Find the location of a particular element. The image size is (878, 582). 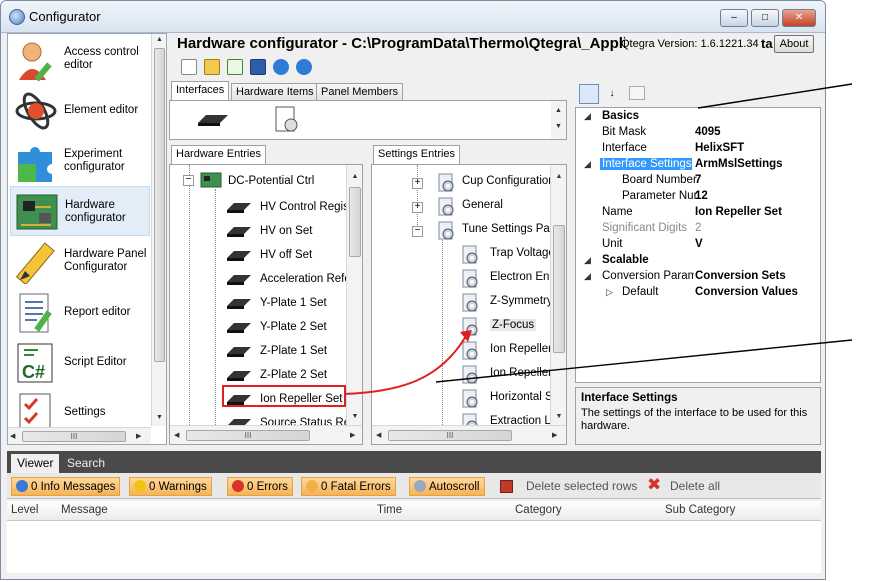

callout-line-tree is located at coordinates (644, 361).